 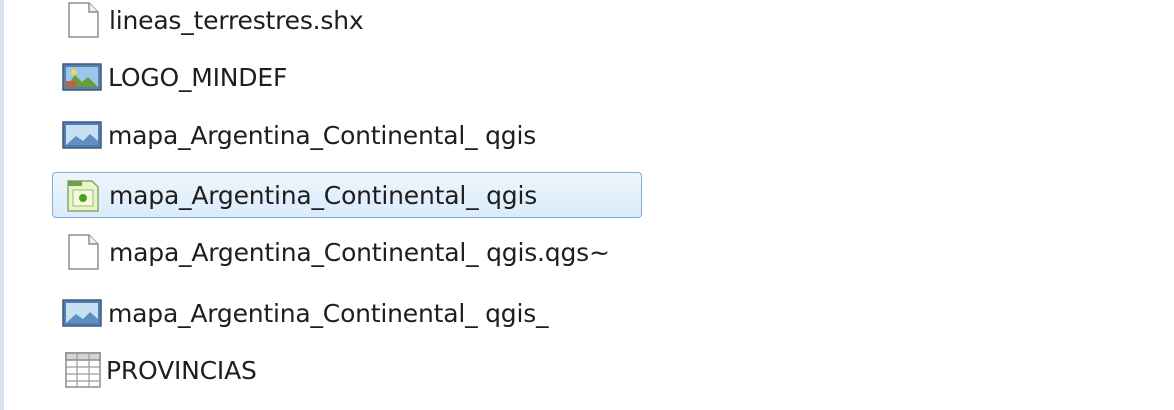 I want to click on list-item-mapa-argentina-image: mapa_Argentina_Continental_ qgis, so click(x=352, y=135).